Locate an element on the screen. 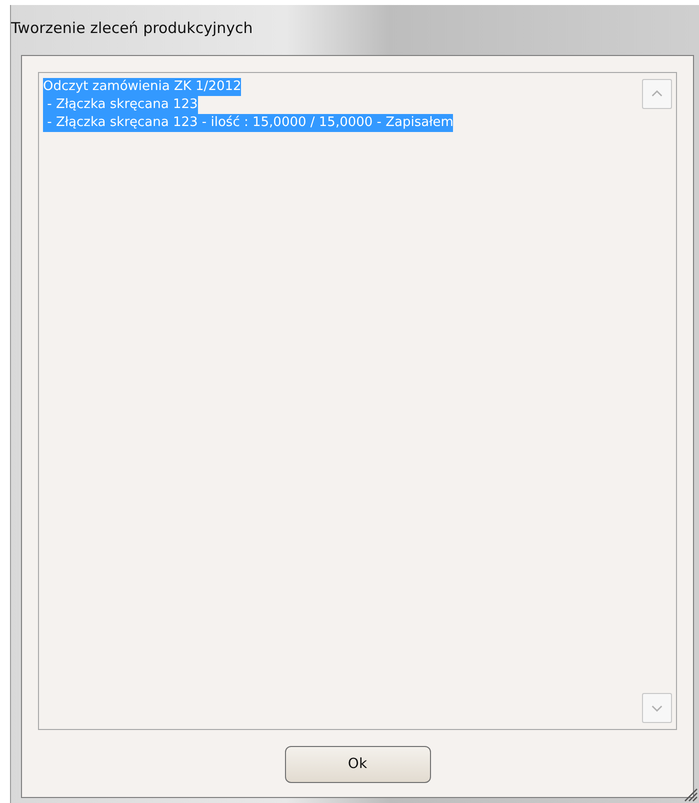  ok-button: Ok is located at coordinates (357, 764).